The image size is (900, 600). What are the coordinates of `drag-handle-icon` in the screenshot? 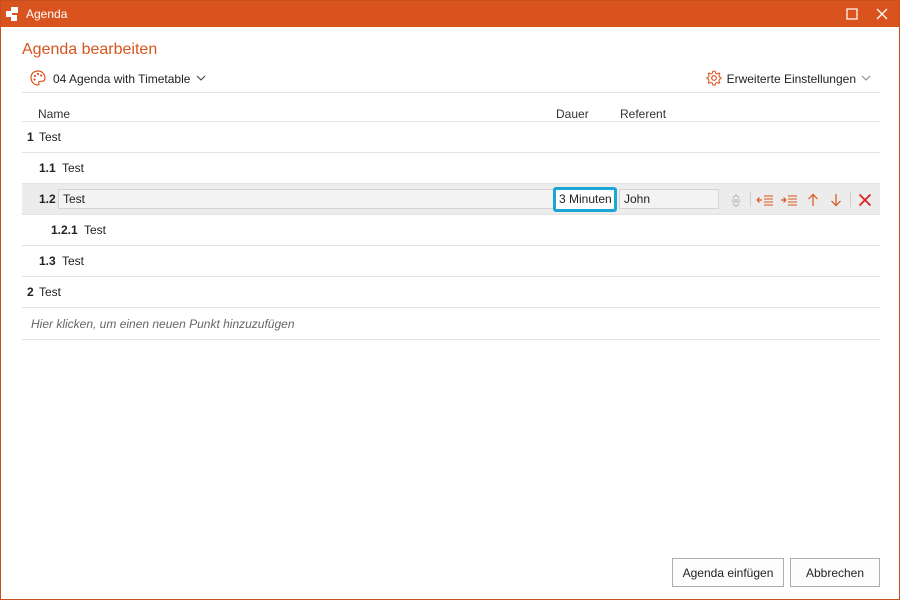 It's located at (736, 200).